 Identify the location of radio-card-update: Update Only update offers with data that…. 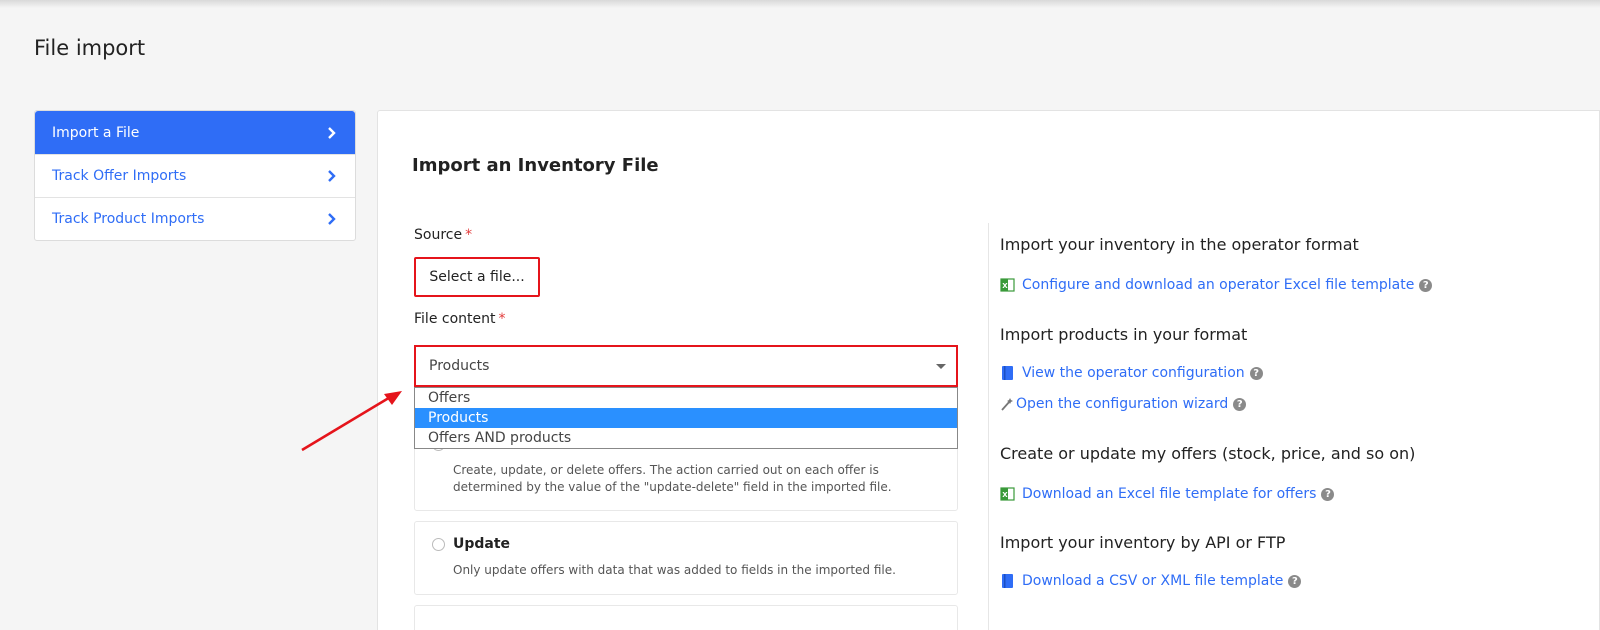
(686, 558).